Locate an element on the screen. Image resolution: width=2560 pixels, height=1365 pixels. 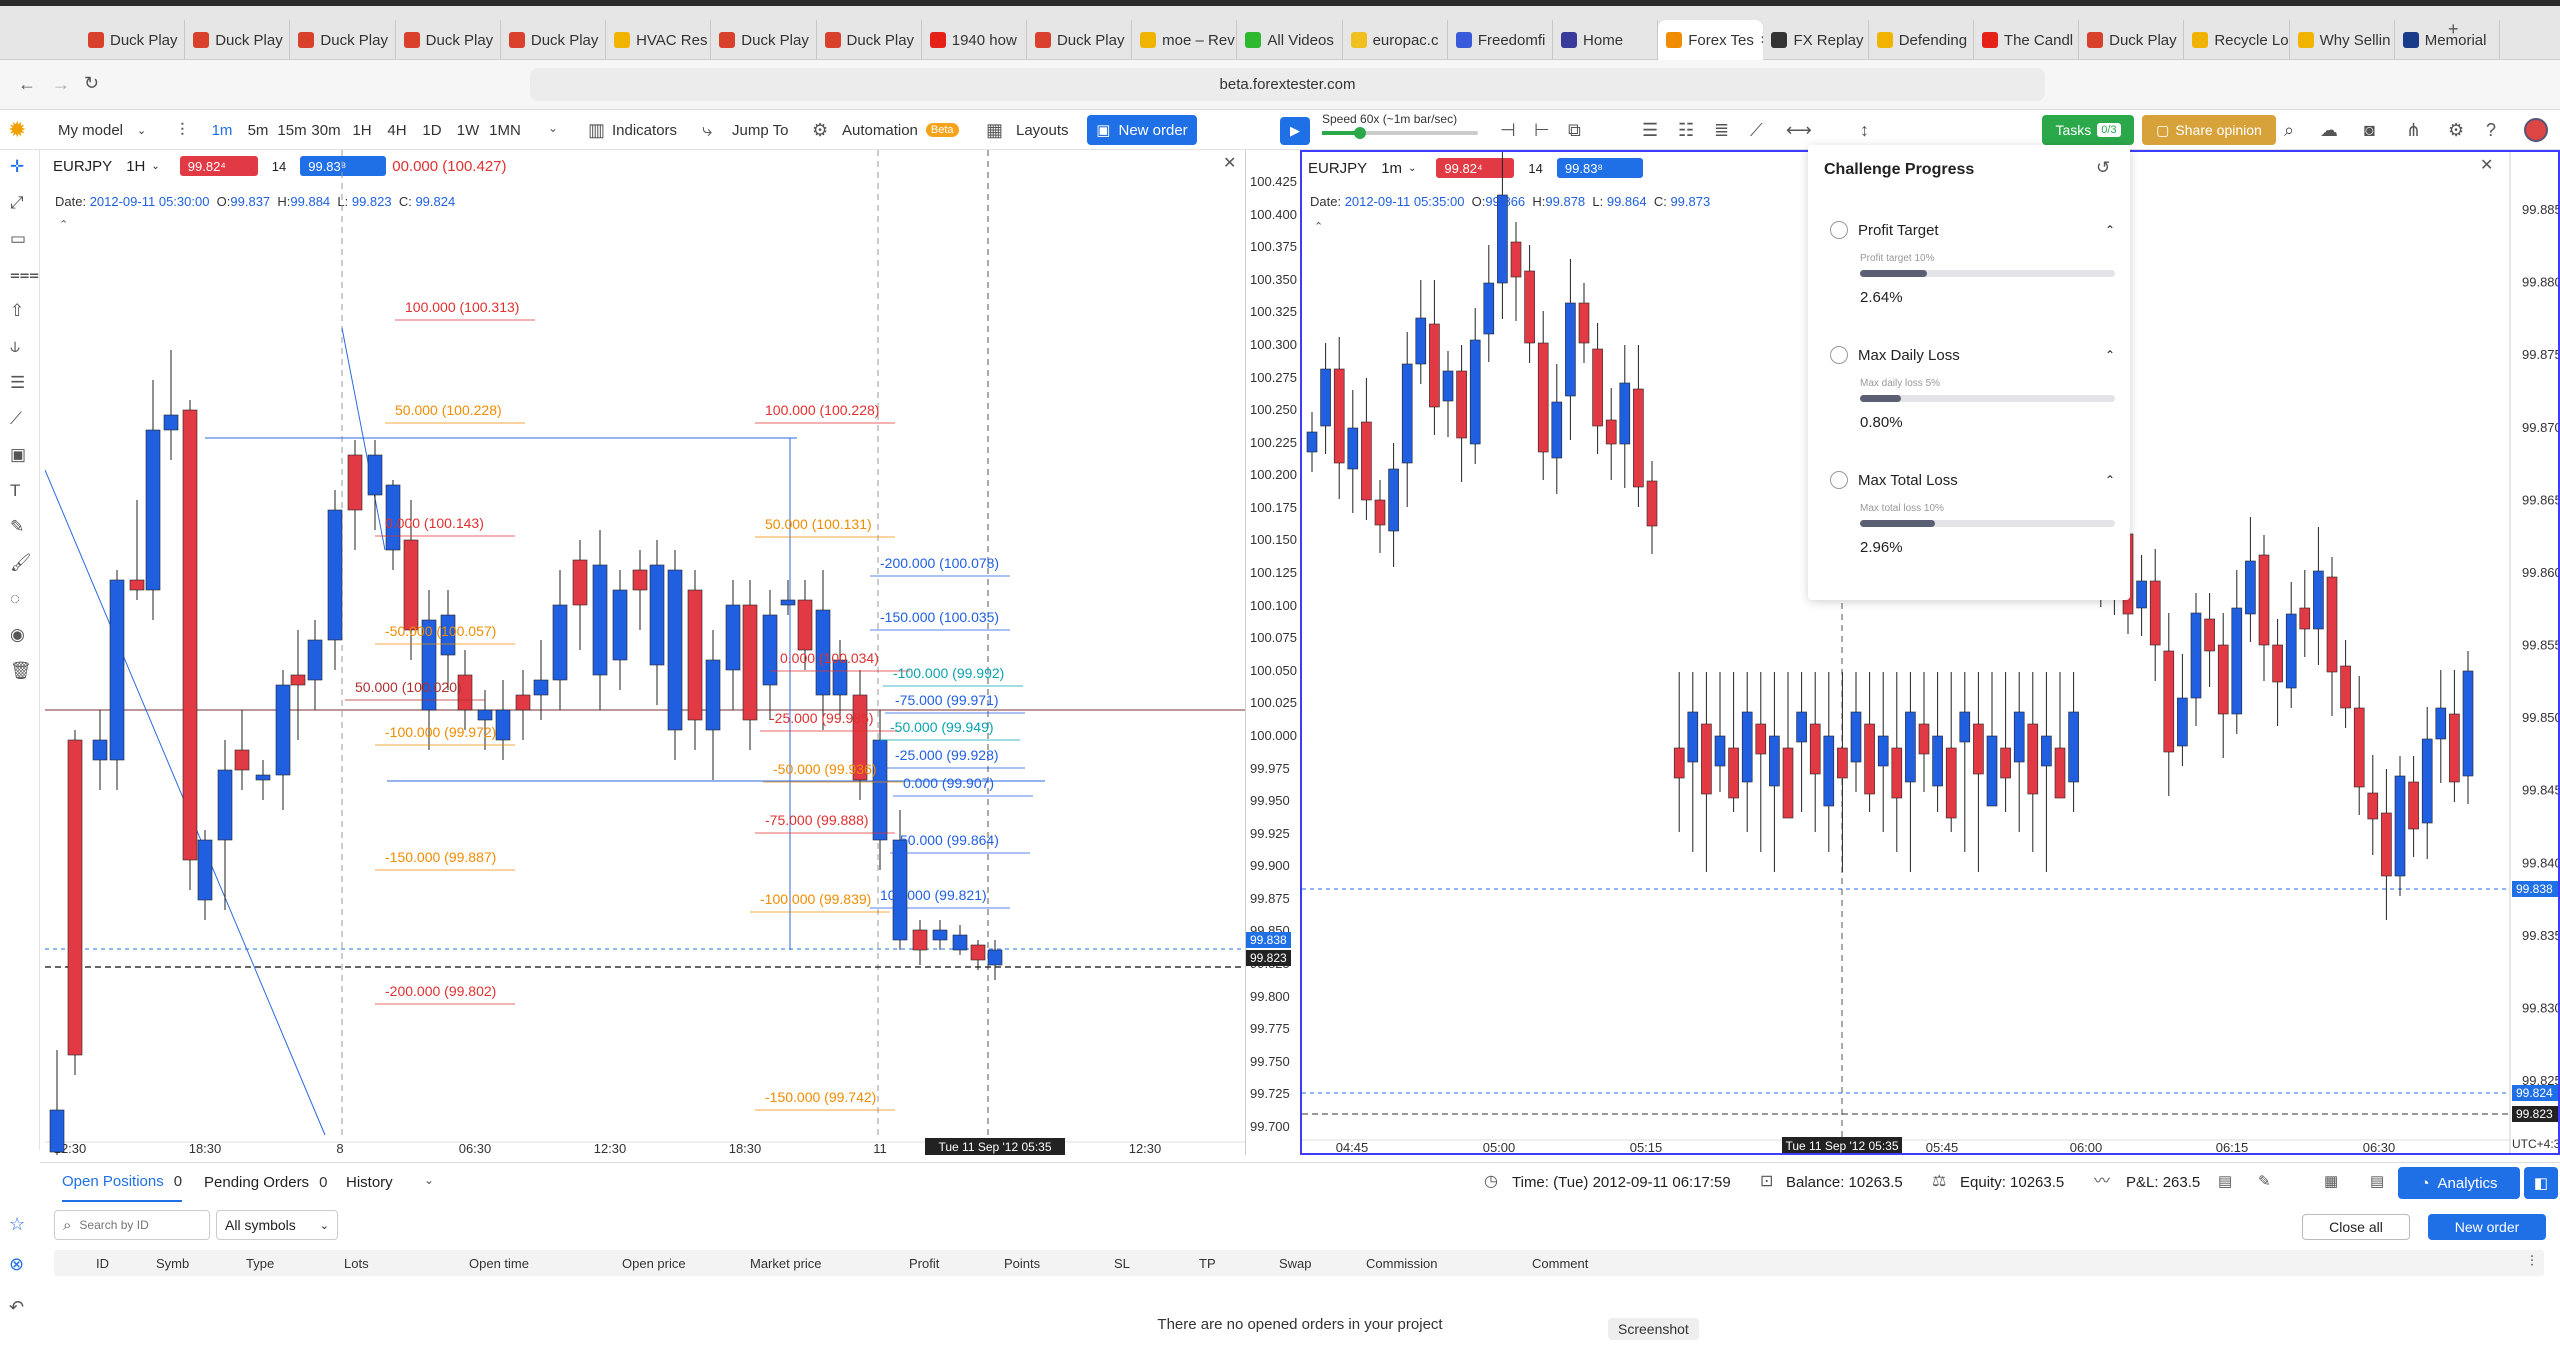
fib-level-label: 50.000 (100.020) is located at coordinates (408, 687).